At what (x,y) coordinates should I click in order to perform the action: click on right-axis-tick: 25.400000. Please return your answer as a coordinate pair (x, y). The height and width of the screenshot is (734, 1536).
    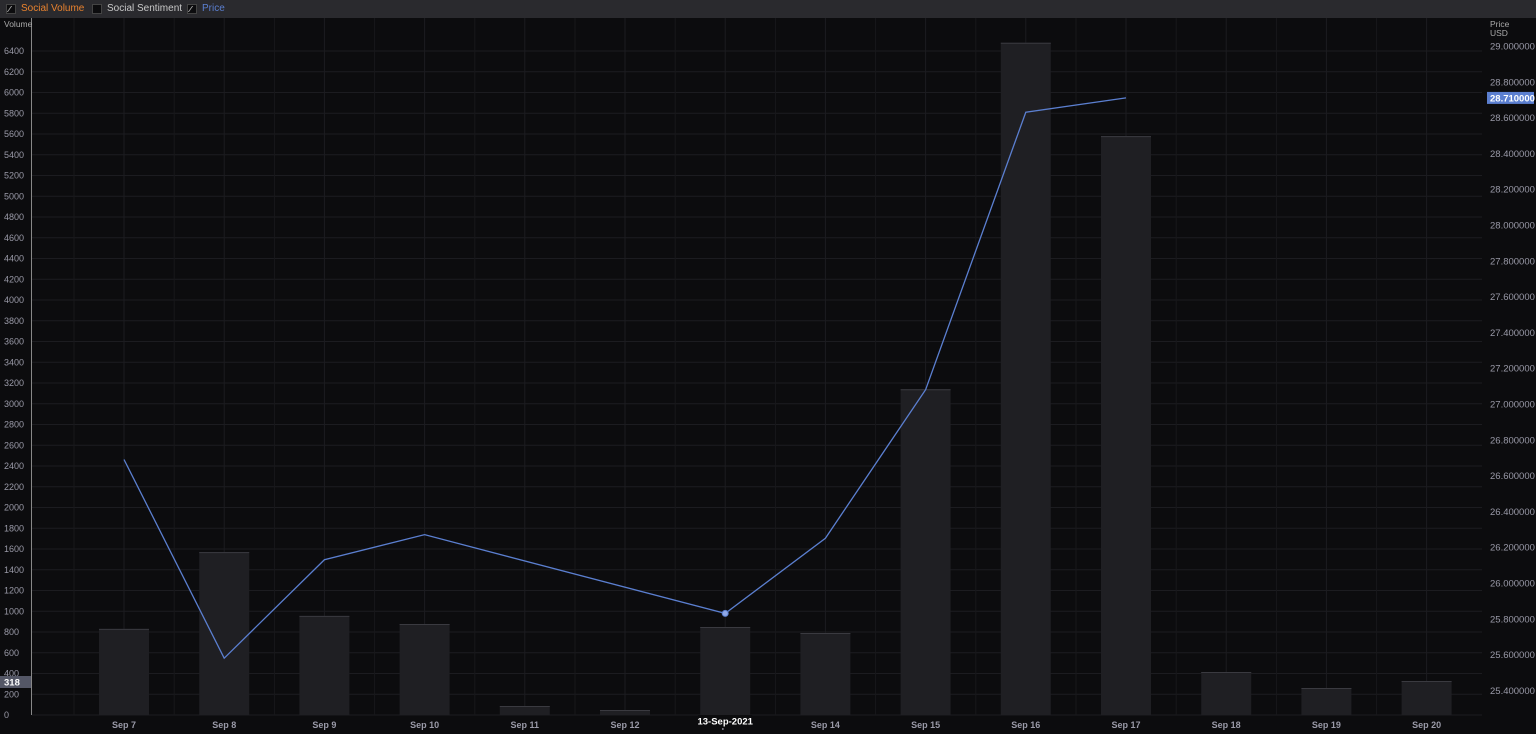
    Looking at the image, I should click on (1512, 691).